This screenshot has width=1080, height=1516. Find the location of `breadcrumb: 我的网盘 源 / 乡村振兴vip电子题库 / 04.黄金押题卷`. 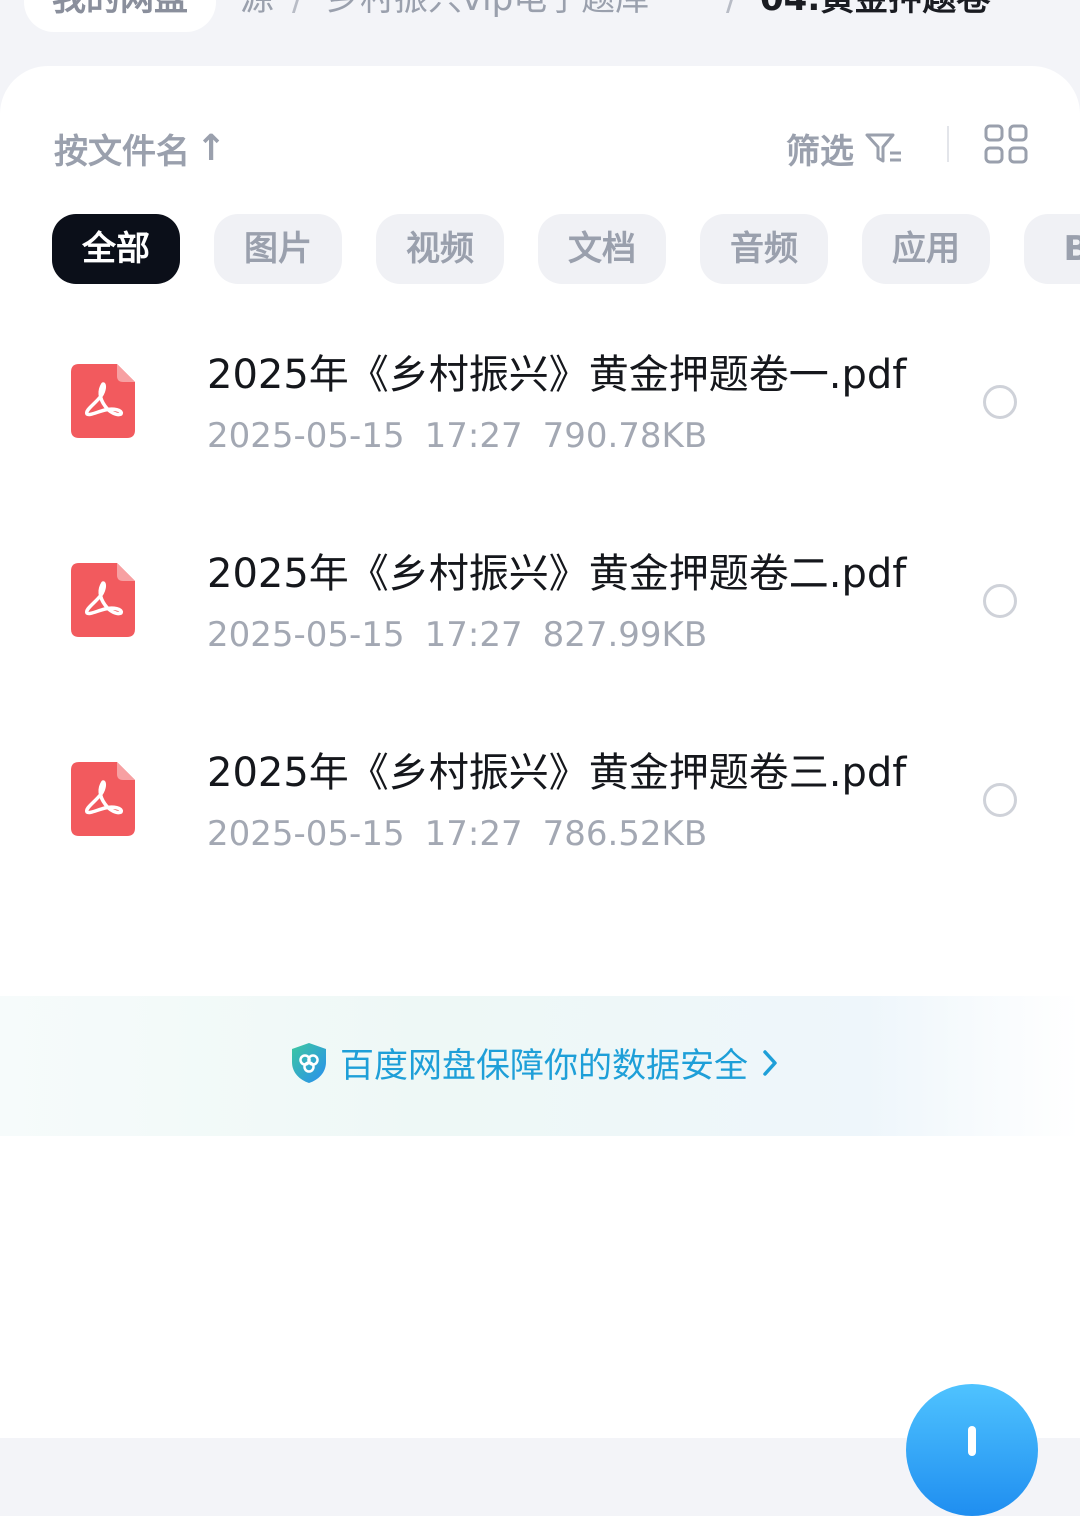

breadcrumb: 我的网盘 源 / 乡村振兴vip电子题库 / 04.黄金押题卷 is located at coordinates (540, 18).